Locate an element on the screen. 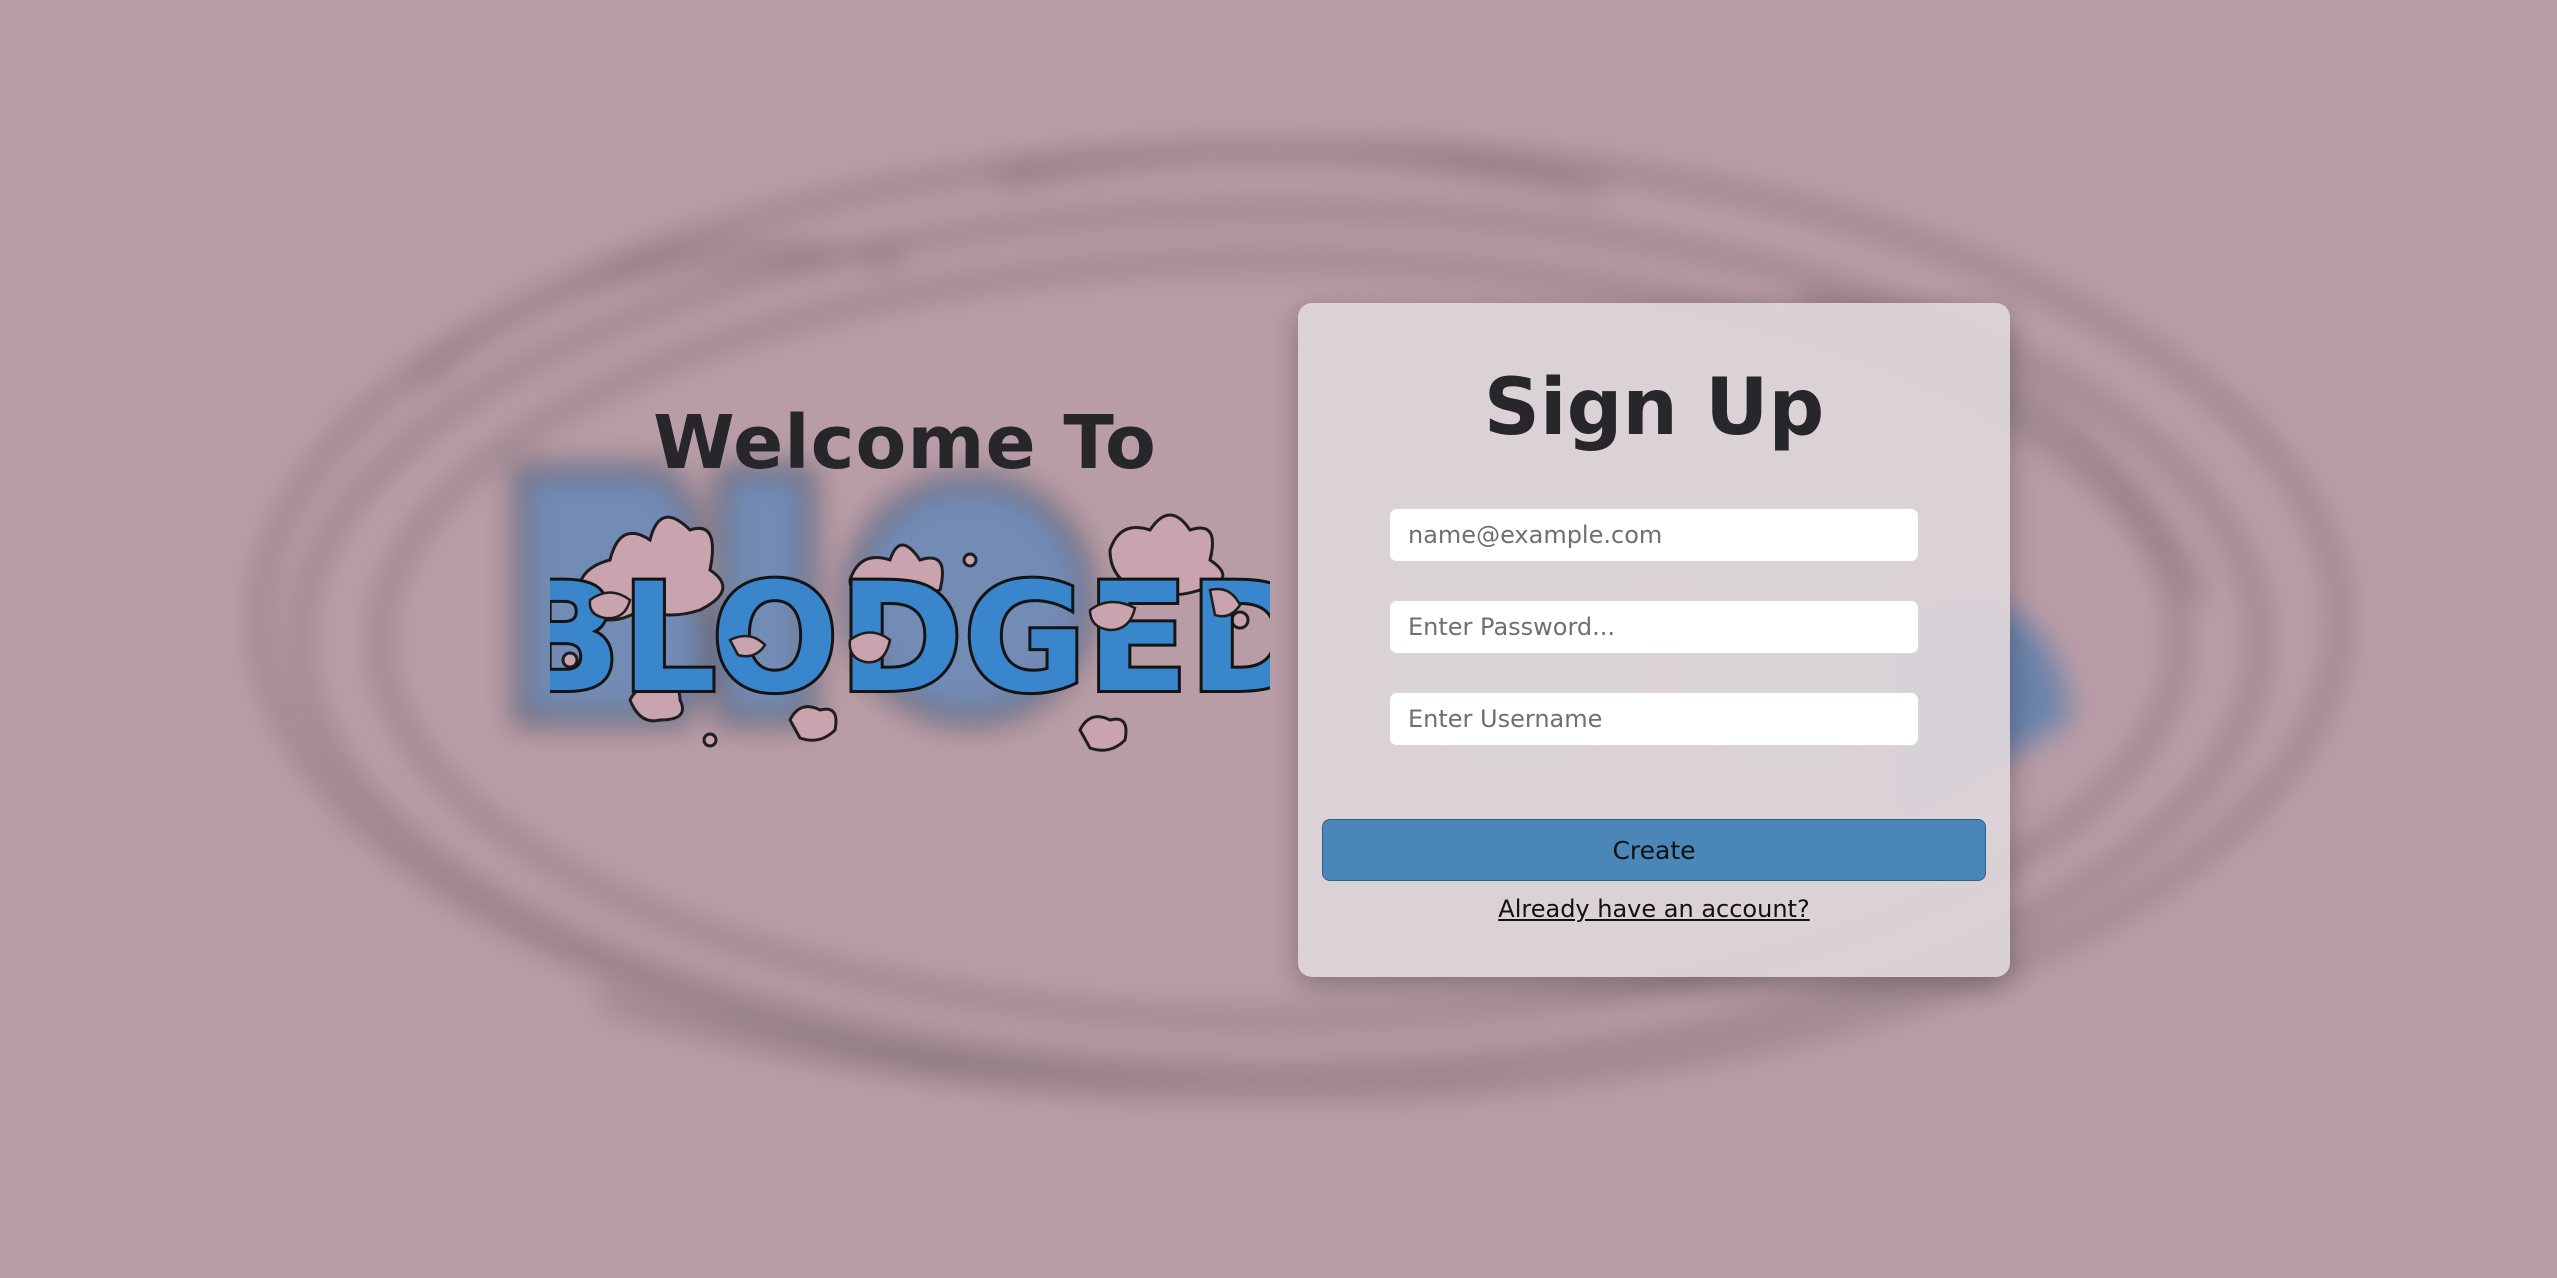  username-input is located at coordinates (1654, 719).